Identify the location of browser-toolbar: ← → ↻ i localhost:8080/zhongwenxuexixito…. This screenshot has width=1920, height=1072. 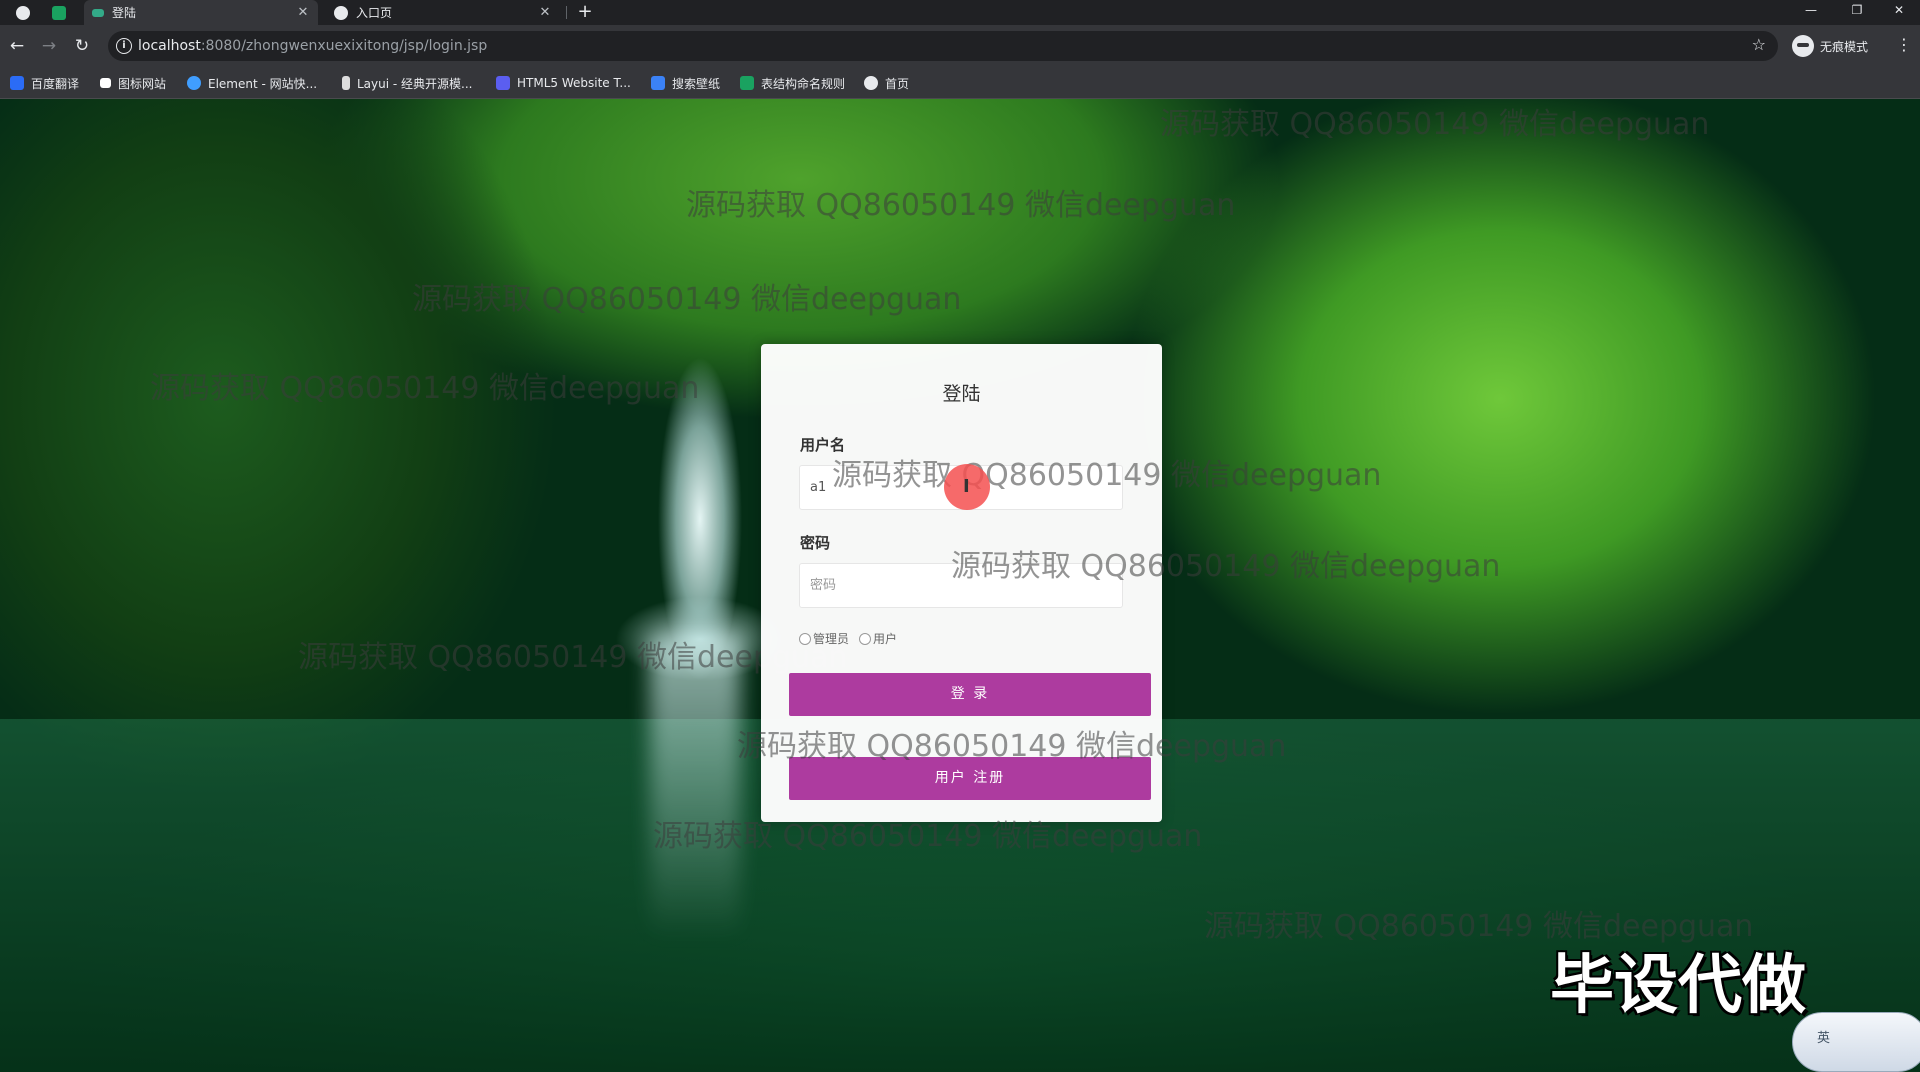
(960, 46).